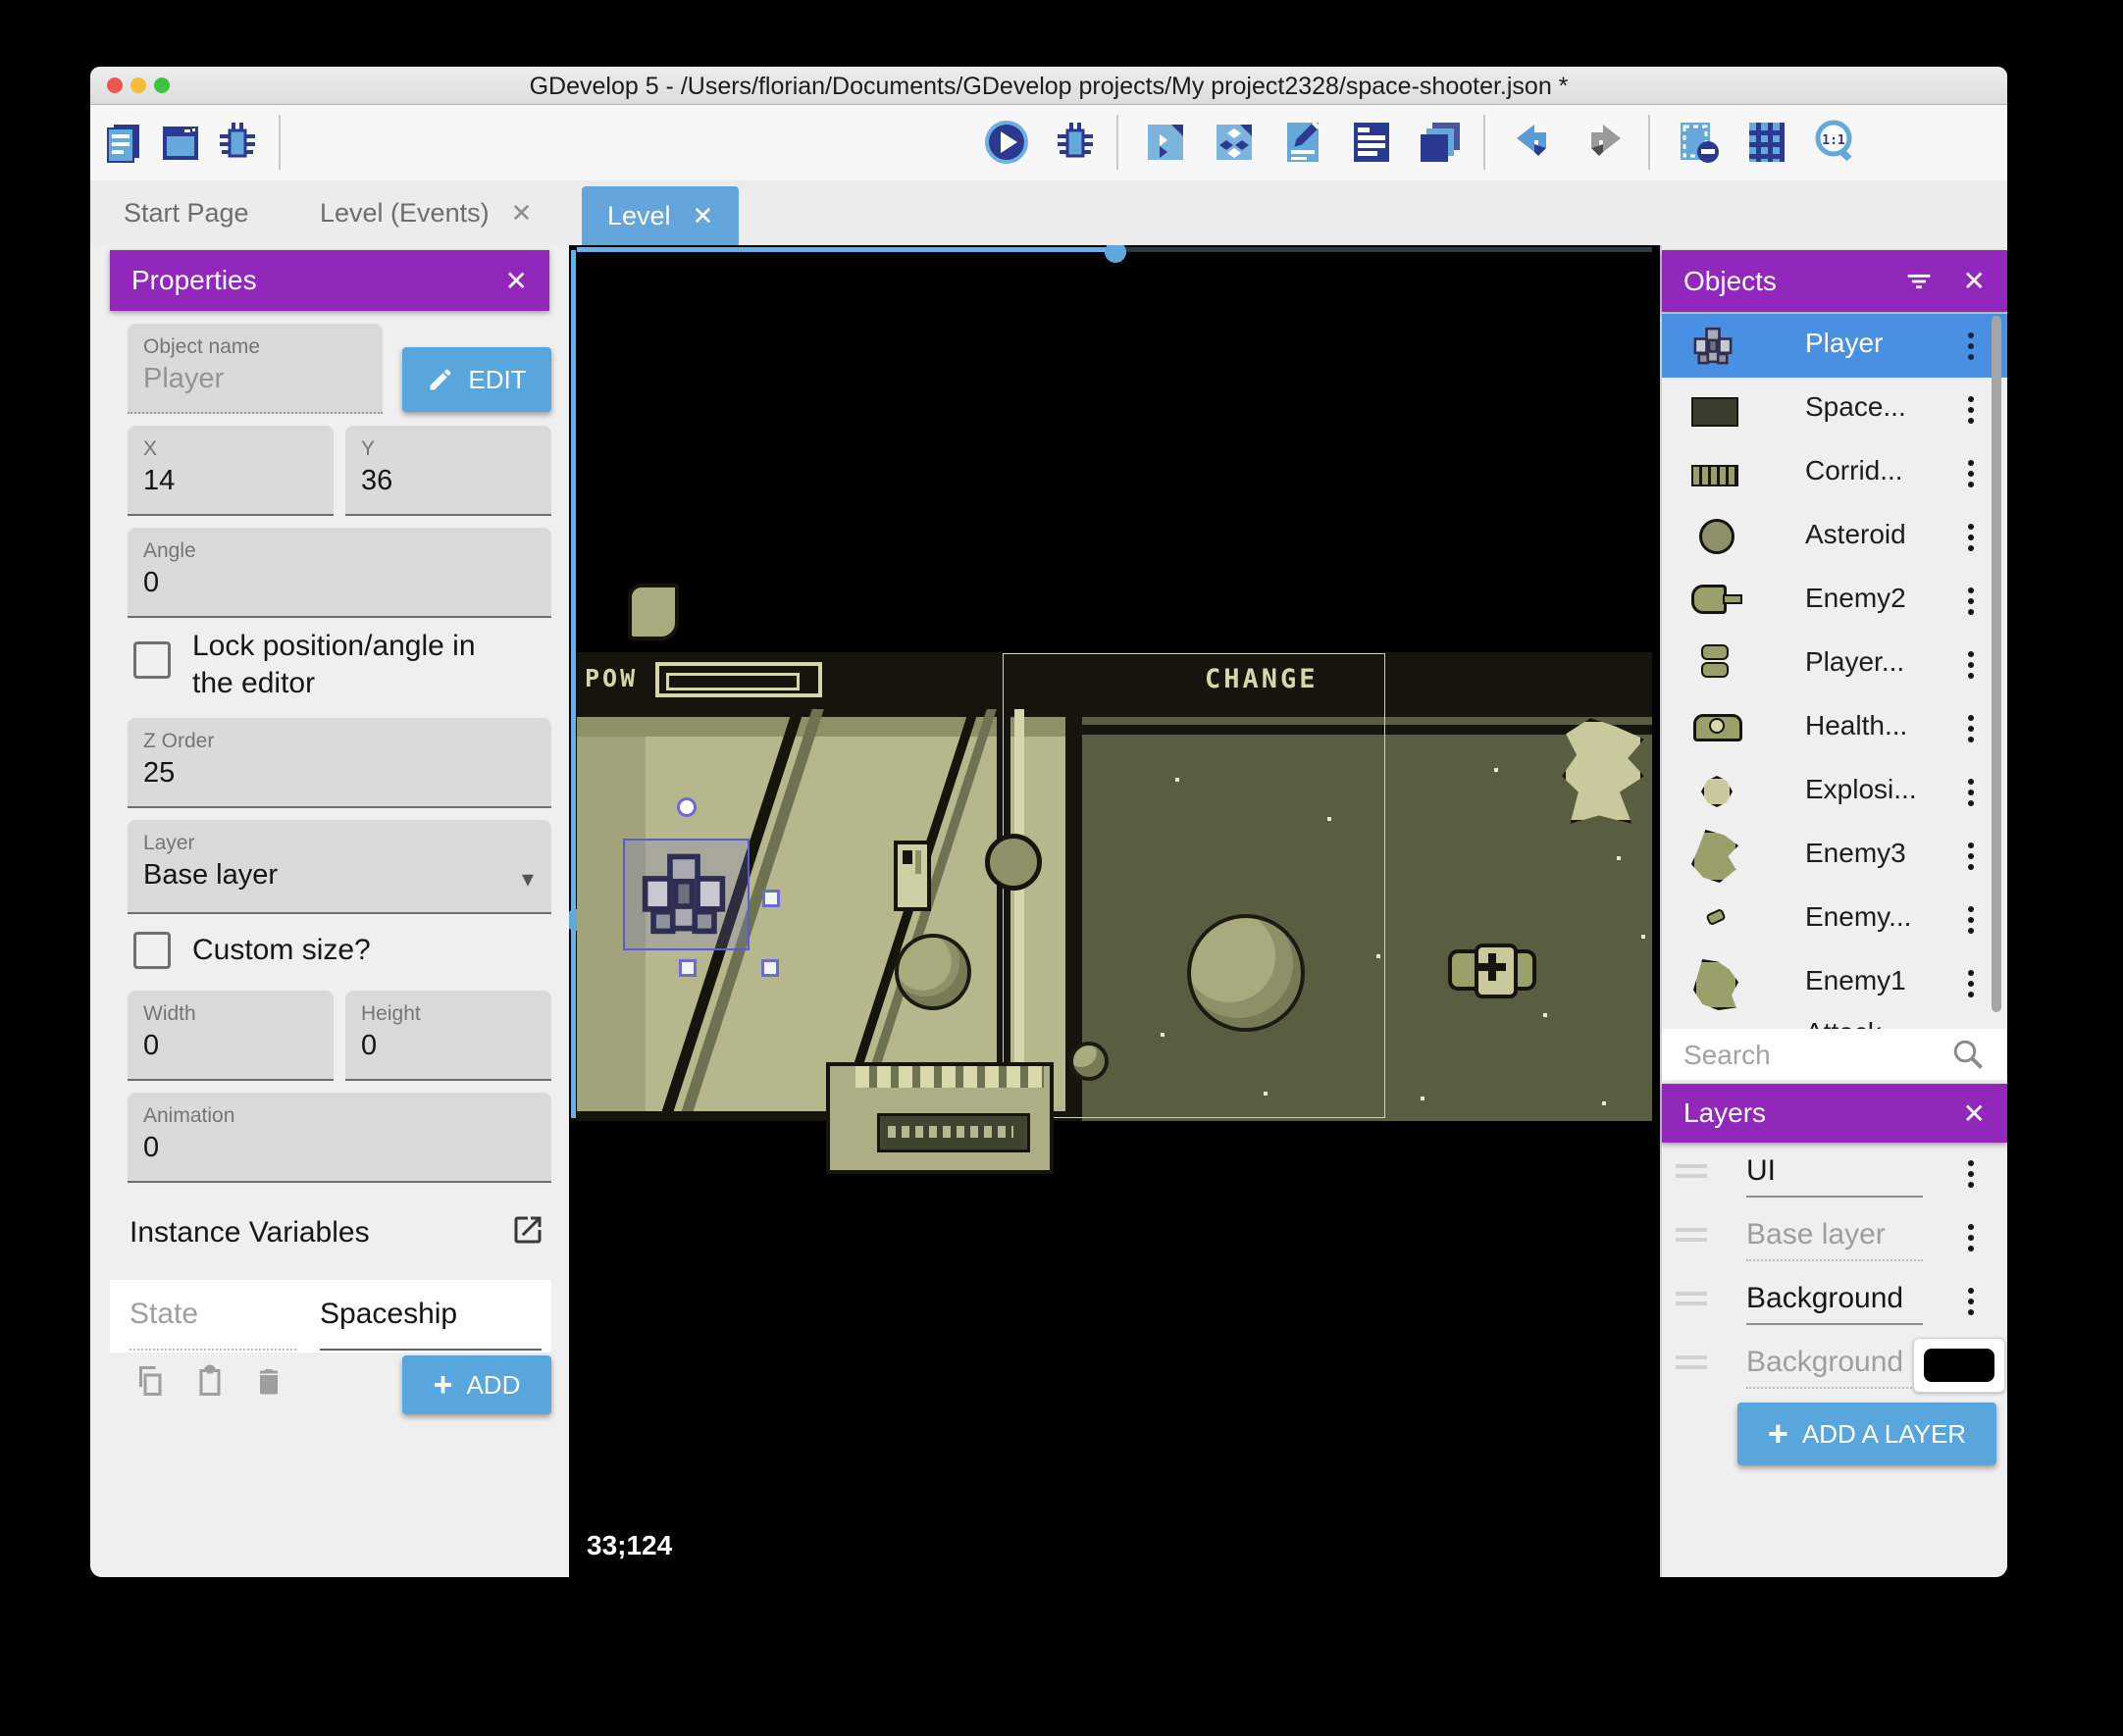  What do you see at coordinates (1919, 282) in the screenshot?
I see `filter-icon` at bounding box center [1919, 282].